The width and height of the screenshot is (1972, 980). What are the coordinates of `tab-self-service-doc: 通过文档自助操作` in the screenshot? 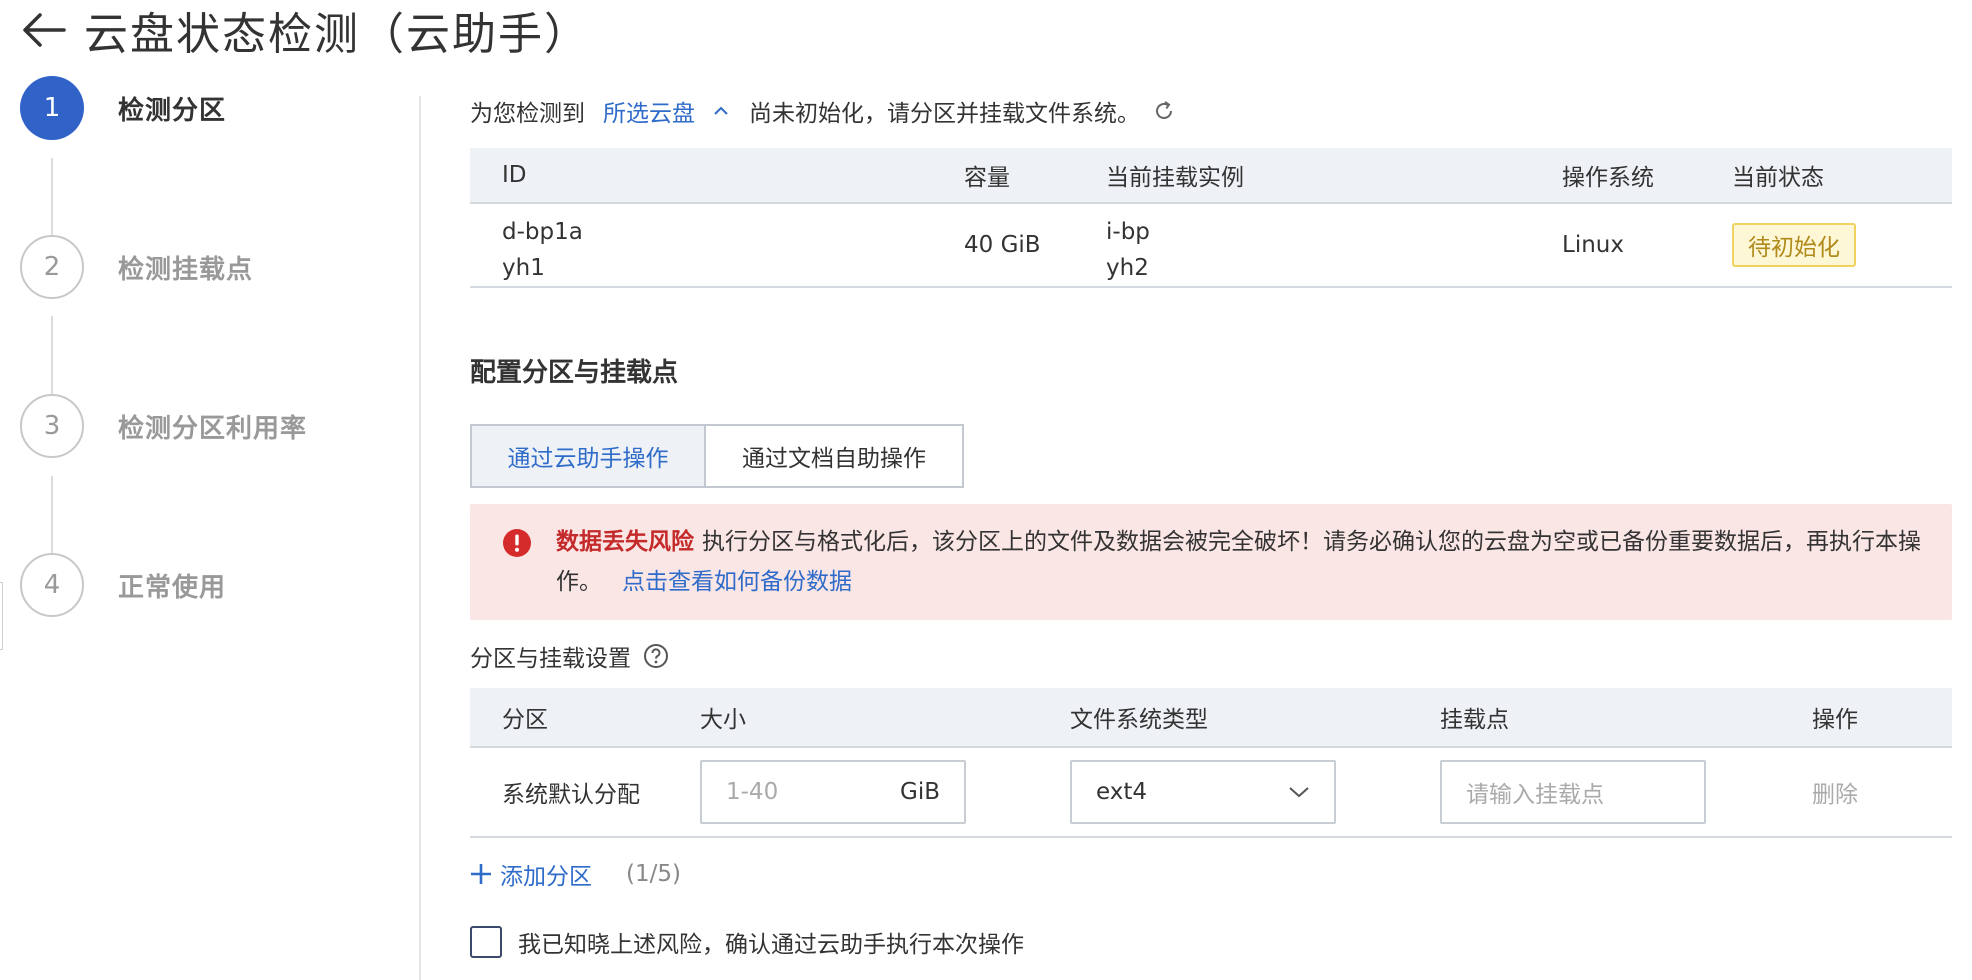 It's located at (835, 456).